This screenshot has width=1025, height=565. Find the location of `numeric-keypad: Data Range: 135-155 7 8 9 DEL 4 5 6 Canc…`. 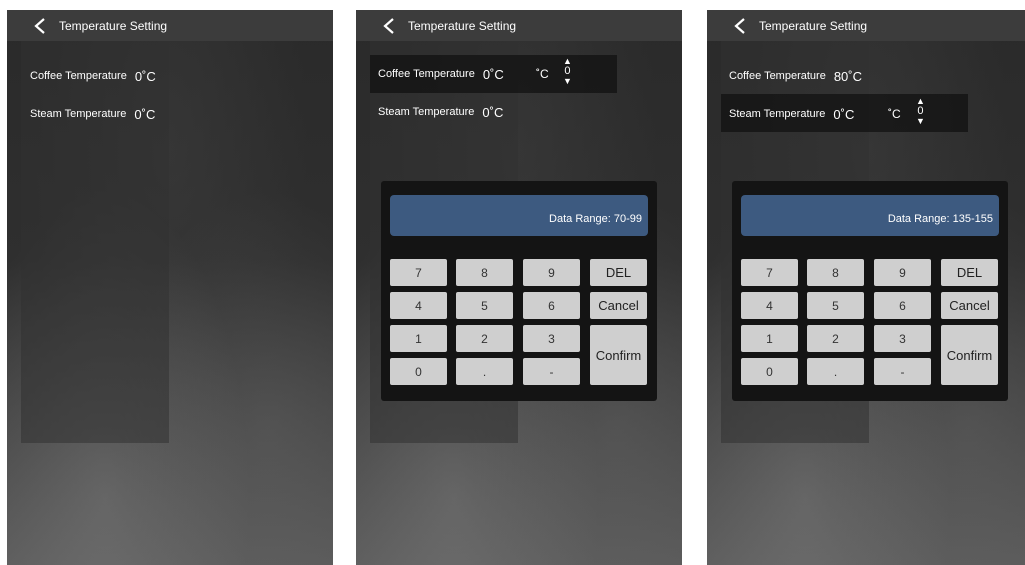

numeric-keypad: Data Range: 135-155 7 8 9 DEL 4 5 6 Canc… is located at coordinates (870, 291).